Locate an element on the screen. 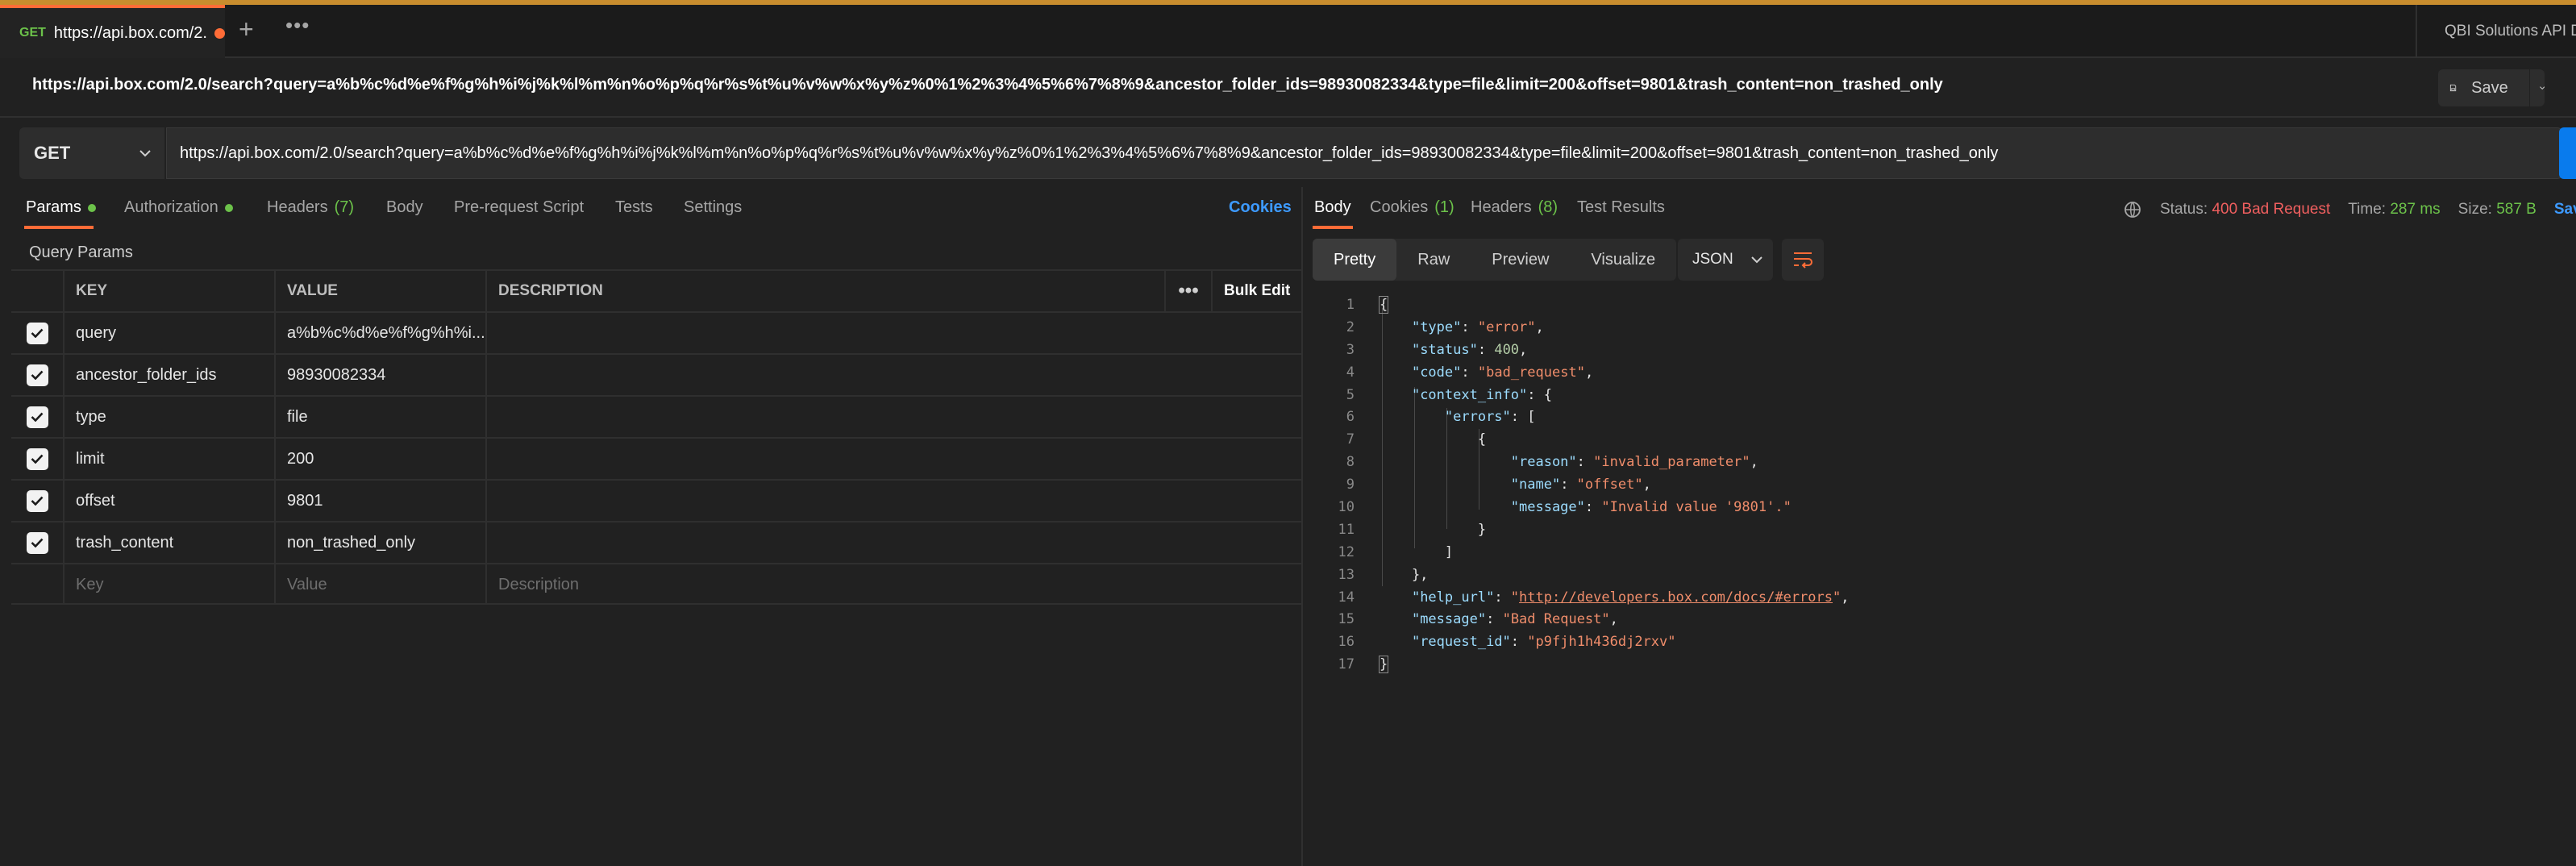  new-key-input: Key is located at coordinates (171, 584).